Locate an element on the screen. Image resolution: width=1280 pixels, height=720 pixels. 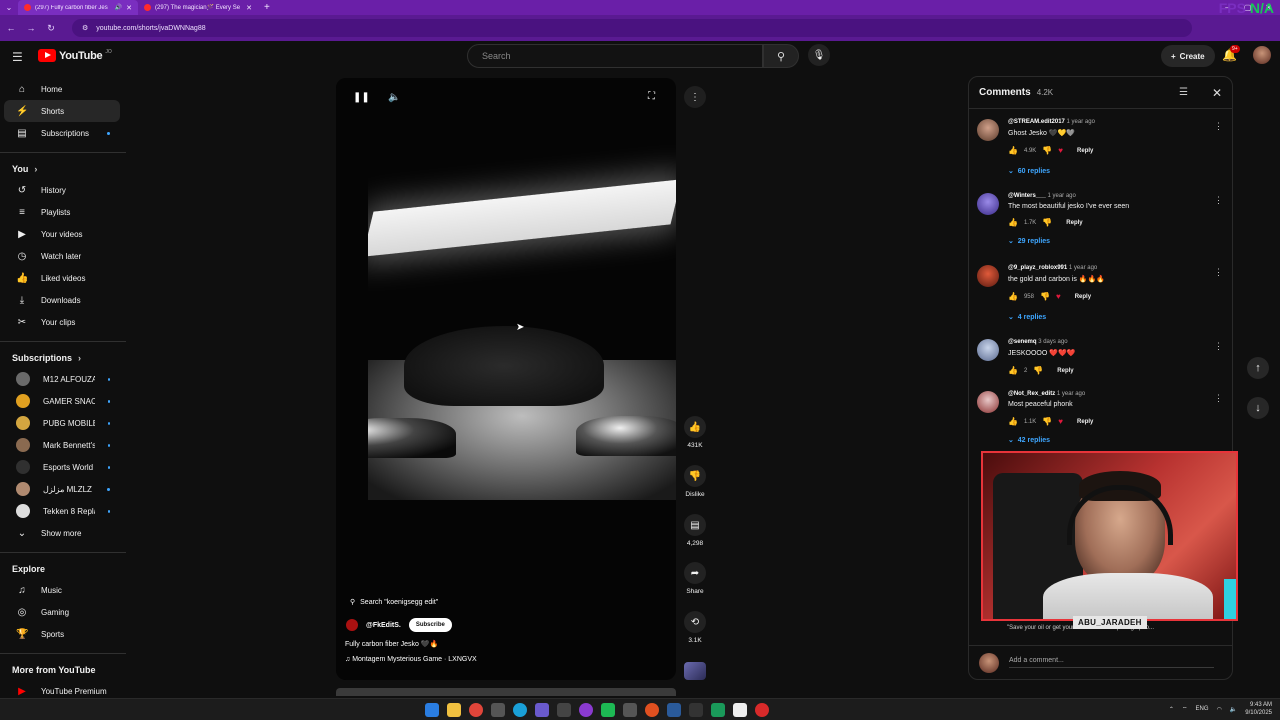
sort-icon: ☰ is located at coordinates (1183, 92).